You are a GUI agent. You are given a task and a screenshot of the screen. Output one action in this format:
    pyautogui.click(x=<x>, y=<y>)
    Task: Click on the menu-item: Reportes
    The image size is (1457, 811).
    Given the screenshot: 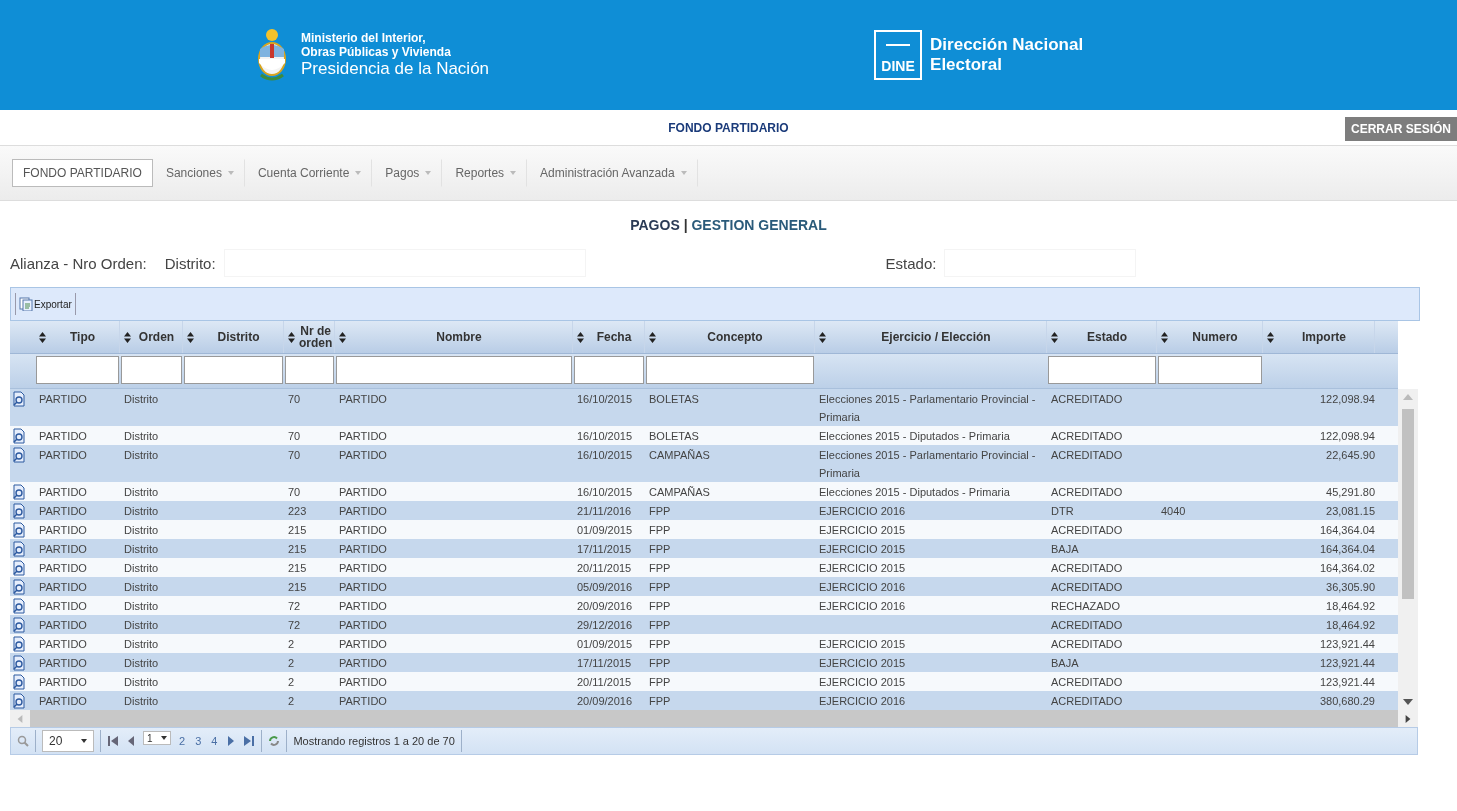 What is the action you would take?
    pyautogui.click(x=486, y=173)
    